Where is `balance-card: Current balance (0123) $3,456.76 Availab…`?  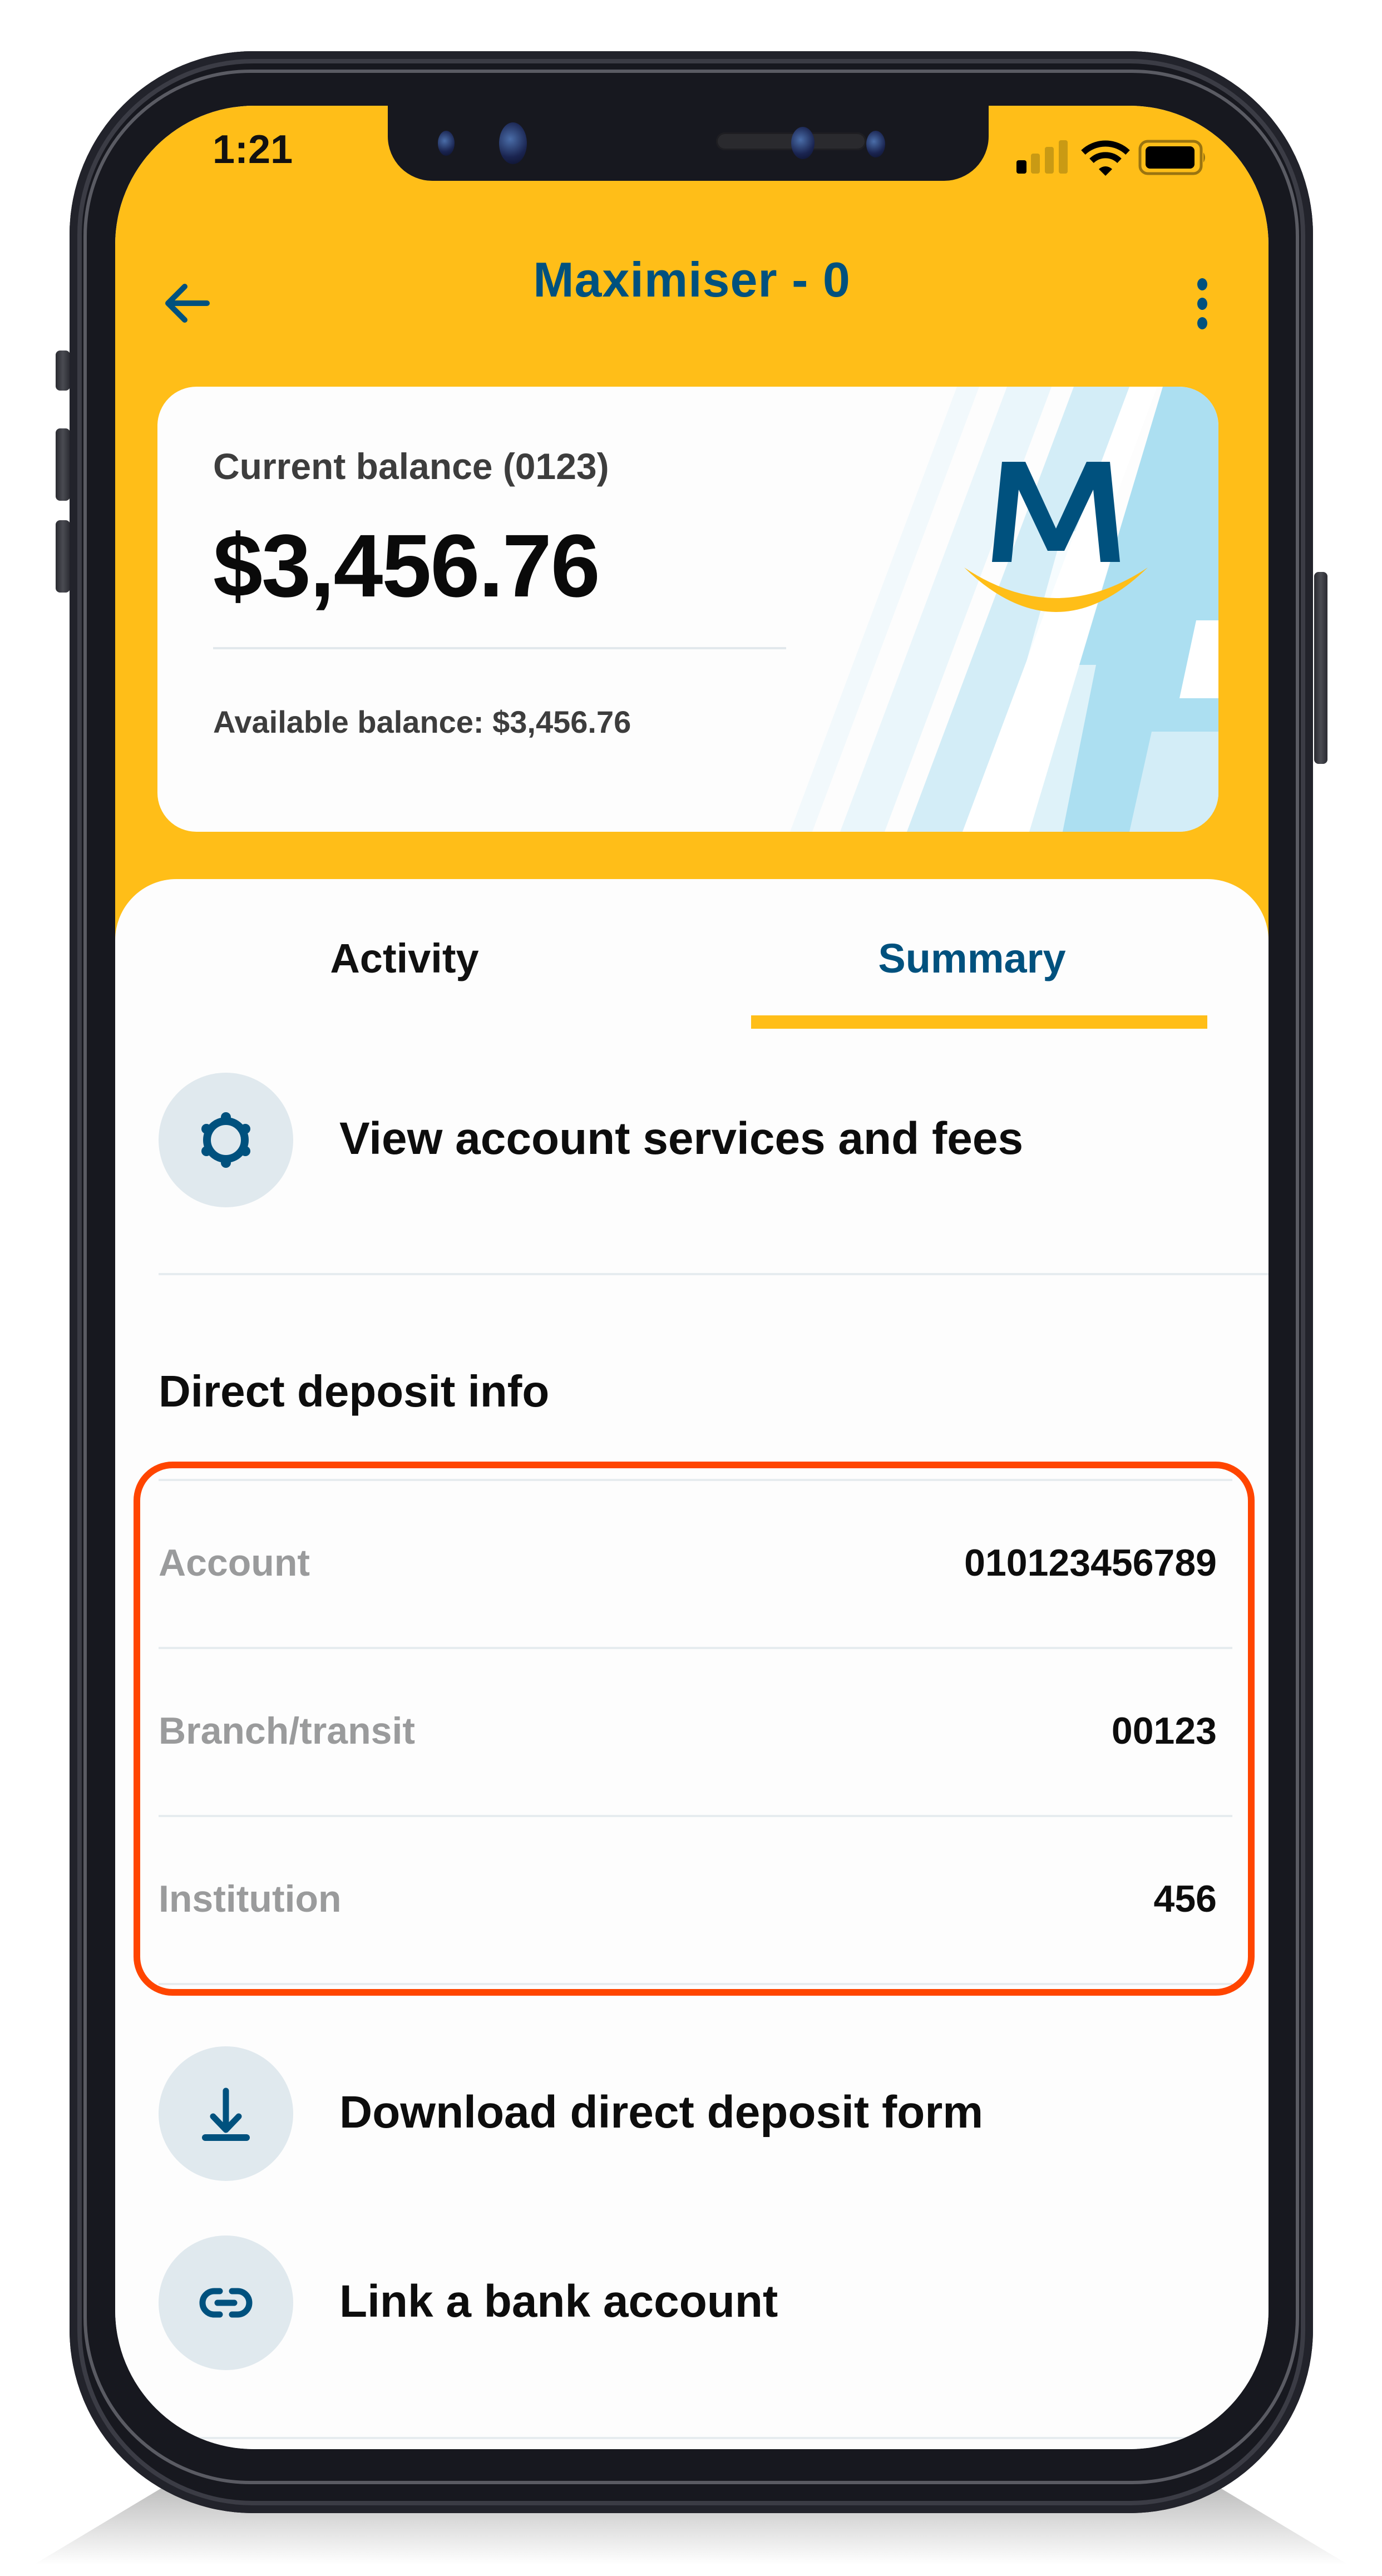 balance-card: Current balance (0123) $3,456.76 Availab… is located at coordinates (687, 609).